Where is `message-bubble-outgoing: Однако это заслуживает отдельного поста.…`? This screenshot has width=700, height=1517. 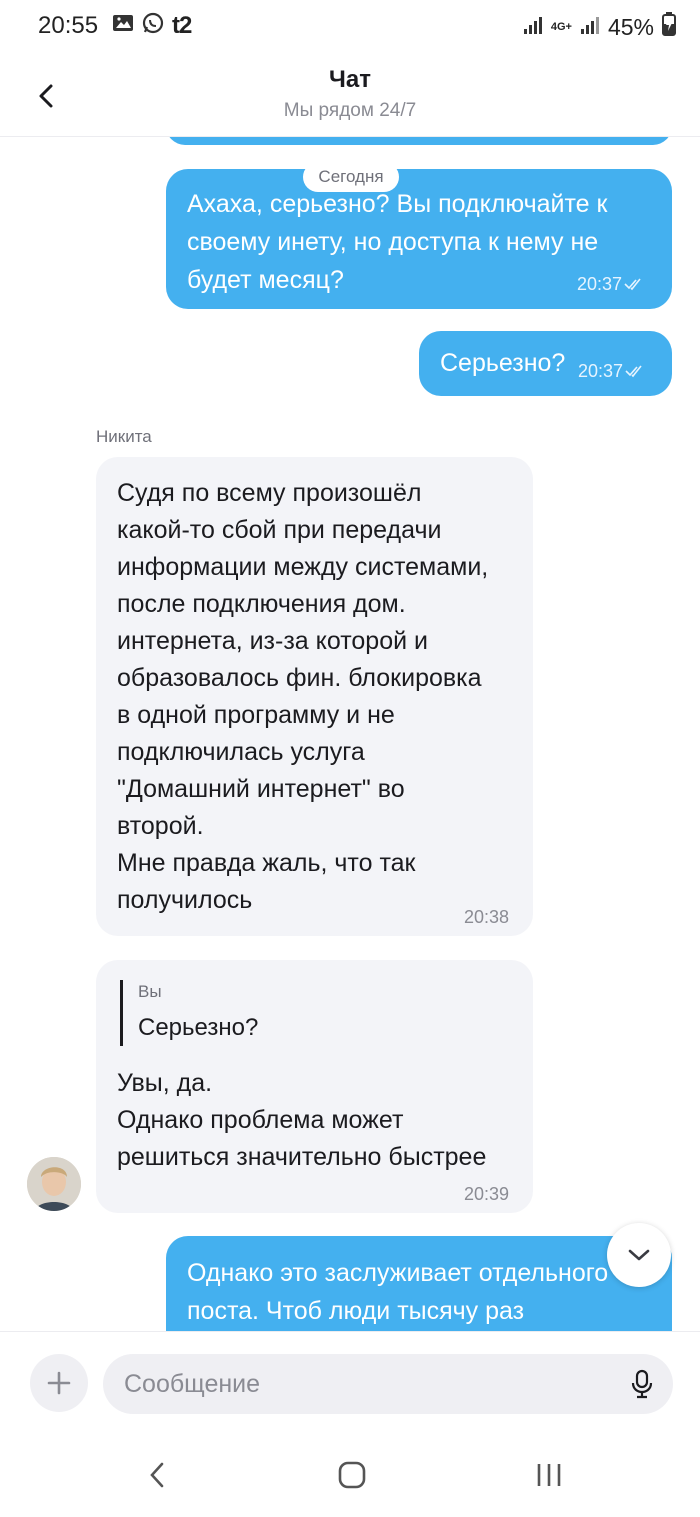
message-bubble-outgoing: Однако это заслуживает отдельного поста.… is located at coordinates (419, 1283).